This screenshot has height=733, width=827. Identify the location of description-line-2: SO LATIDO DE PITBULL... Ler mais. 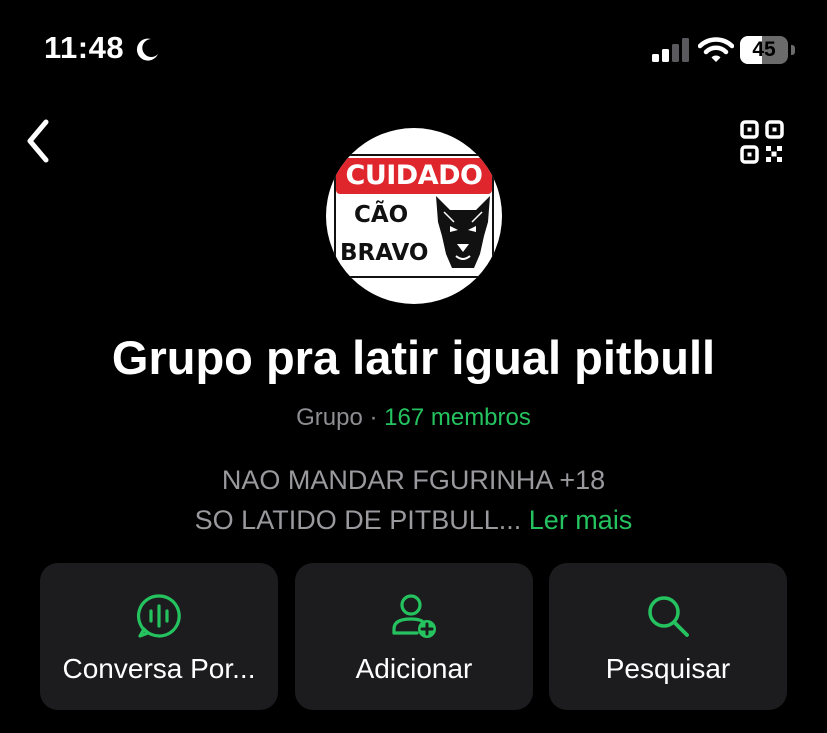
(413, 520).